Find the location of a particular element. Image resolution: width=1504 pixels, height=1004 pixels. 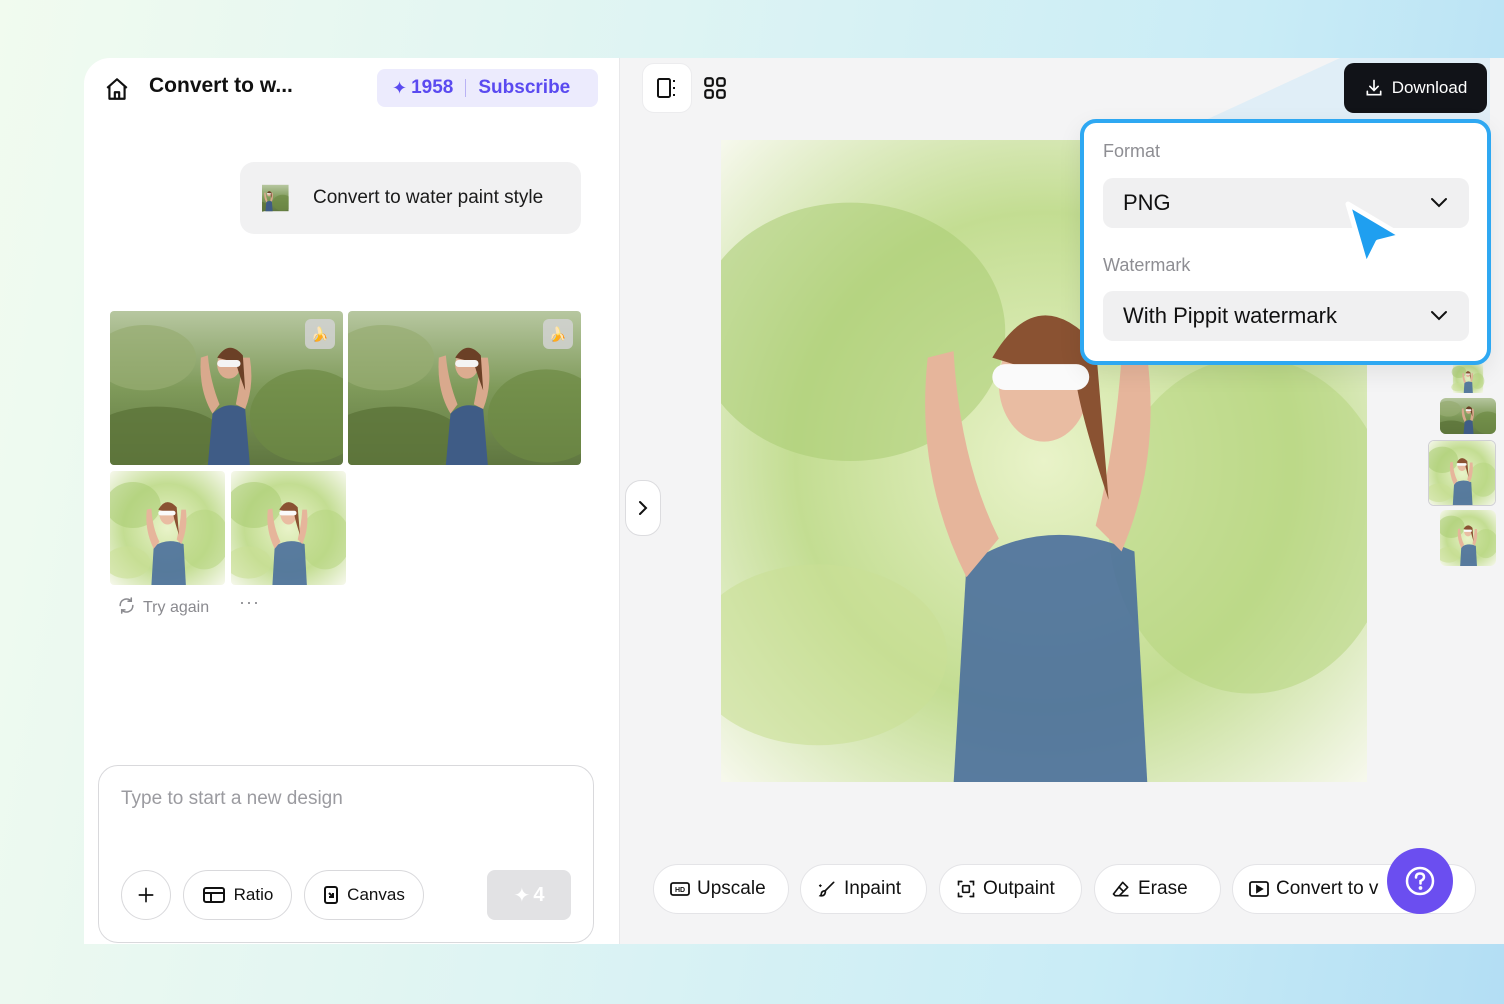

chevron-right-icon is located at coordinates (643, 508).